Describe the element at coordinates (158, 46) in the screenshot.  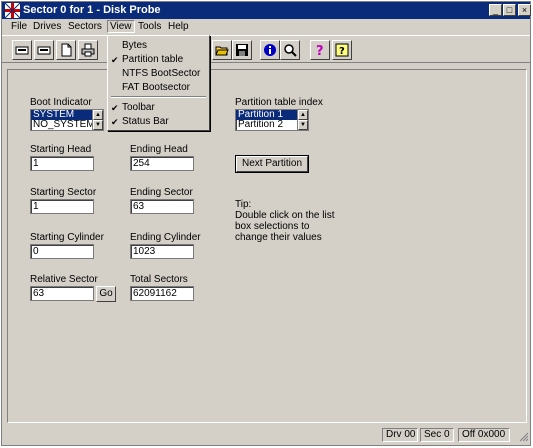
I see `view-menu-bytes: Bytes` at that location.